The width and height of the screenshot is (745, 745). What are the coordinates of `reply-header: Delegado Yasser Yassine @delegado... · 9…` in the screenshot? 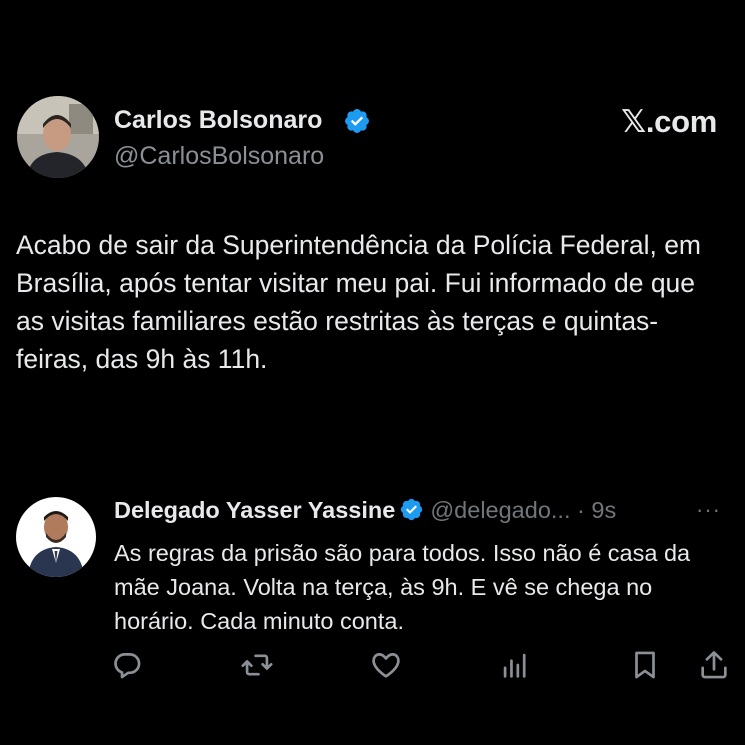 It's located at (365, 510).